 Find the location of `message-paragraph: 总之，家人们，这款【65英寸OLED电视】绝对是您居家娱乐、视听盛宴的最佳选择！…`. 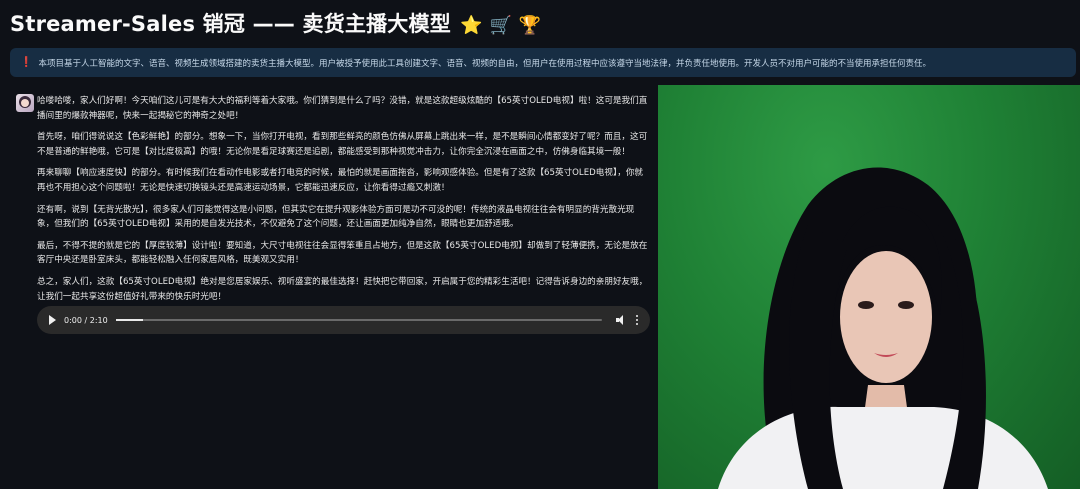

message-paragraph: 总之，家人们，这款【65英寸OLED电视】绝对是您居家娱乐、视听盛宴的最佳选择！… is located at coordinates (342, 289).